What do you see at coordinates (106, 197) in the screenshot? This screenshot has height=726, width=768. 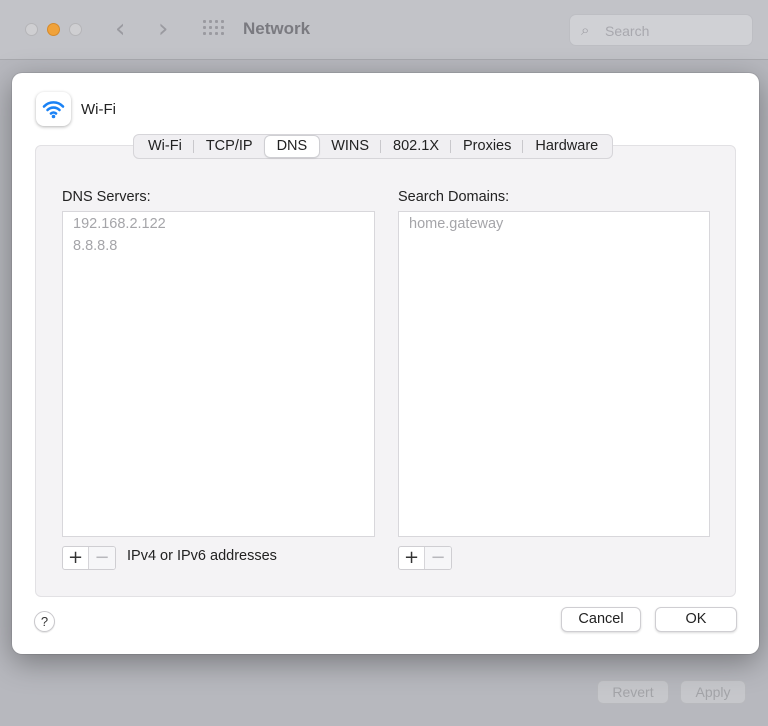 I see `dns-servers-label: DNS Servers:` at bounding box center [106, 197].